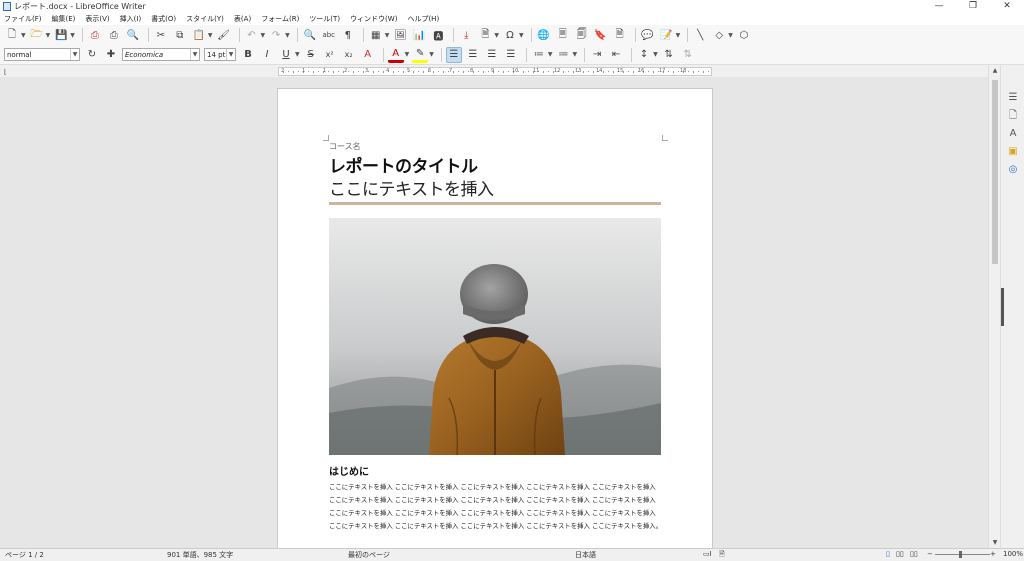 The width and height of the screenshot is (1024, 561). What do you see at coordinates (407, 54) in the screenshot?
I see `font-color-dropdown-icon: ▼` at bounding box center [407, 54].